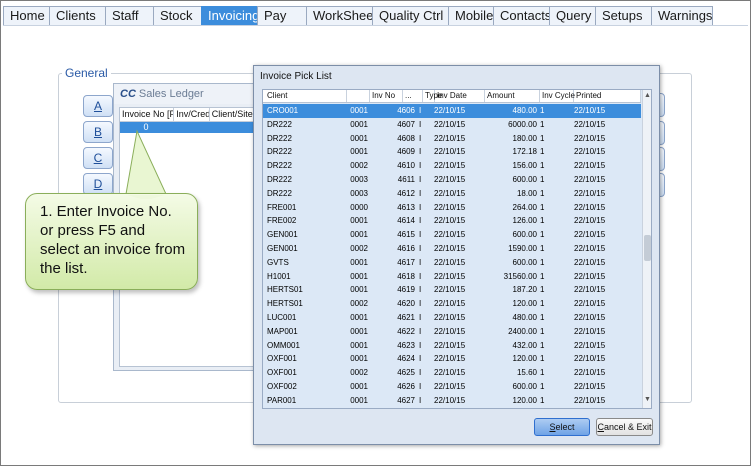 The width and height of the screenshot is (751, 466). I want to click on grid-column-header: Inv No, so click(386, 96).